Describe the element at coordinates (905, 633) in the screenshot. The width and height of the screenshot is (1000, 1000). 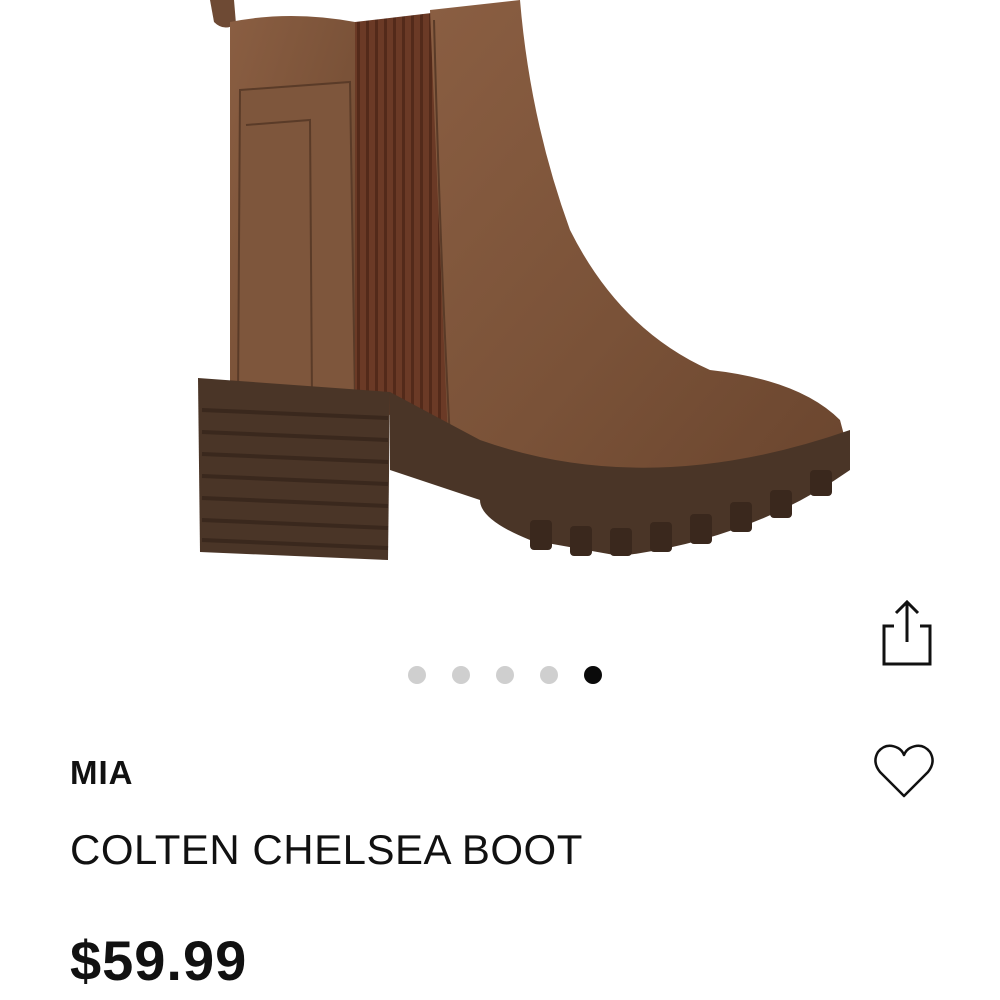
I see `share-icon` at that location.